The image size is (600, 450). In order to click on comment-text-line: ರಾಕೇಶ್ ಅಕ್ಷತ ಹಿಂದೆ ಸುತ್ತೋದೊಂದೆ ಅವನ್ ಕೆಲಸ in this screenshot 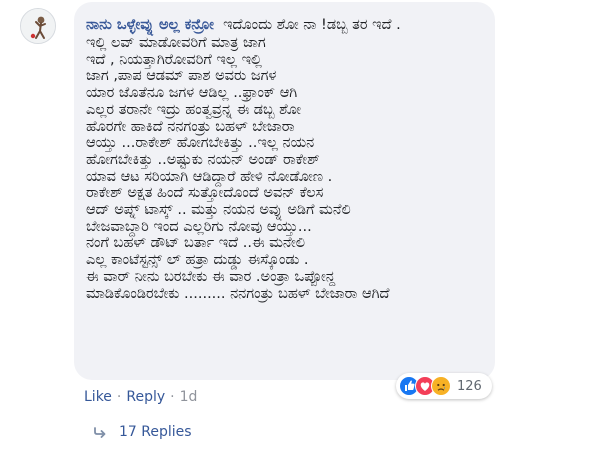, I will do `click(205, 193)`.